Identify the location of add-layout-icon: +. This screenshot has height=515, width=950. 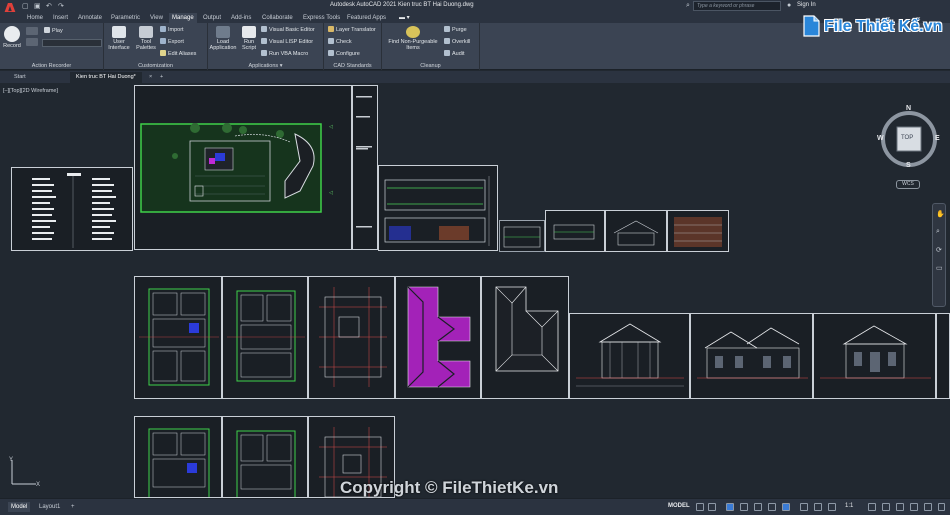
(73, 507).